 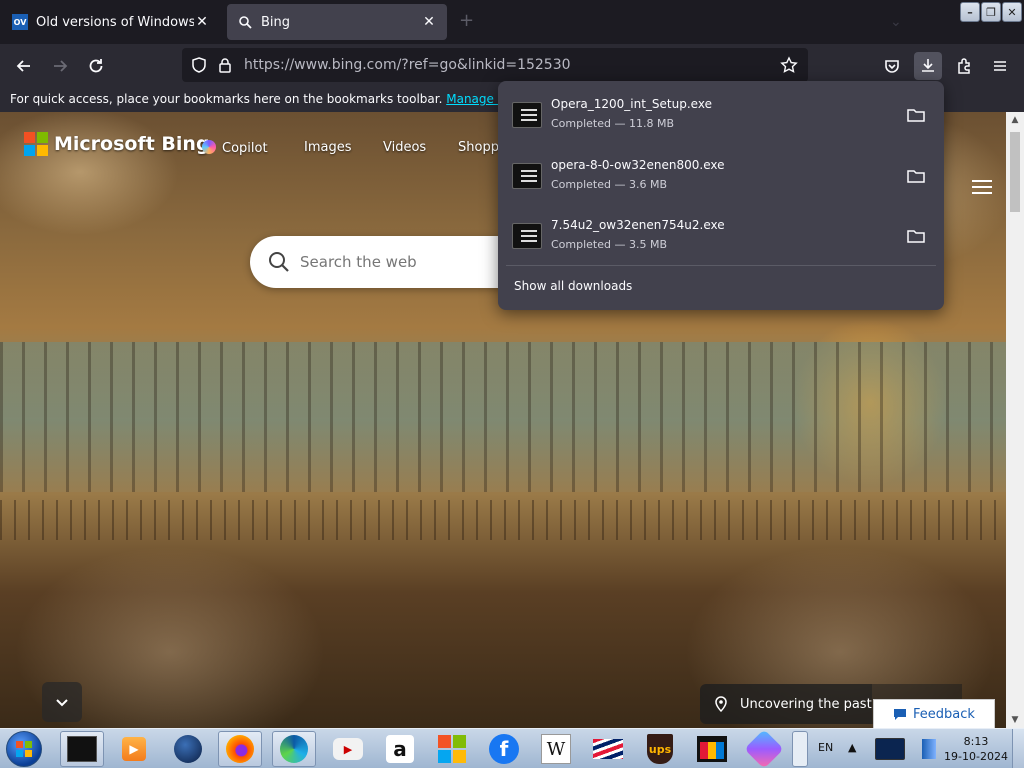 What do you see at coordinates (638, 165) in the screenshot?
I see `download-filename: opera-8-0-ow32enen800.exe` at bounding box center [638, 165].